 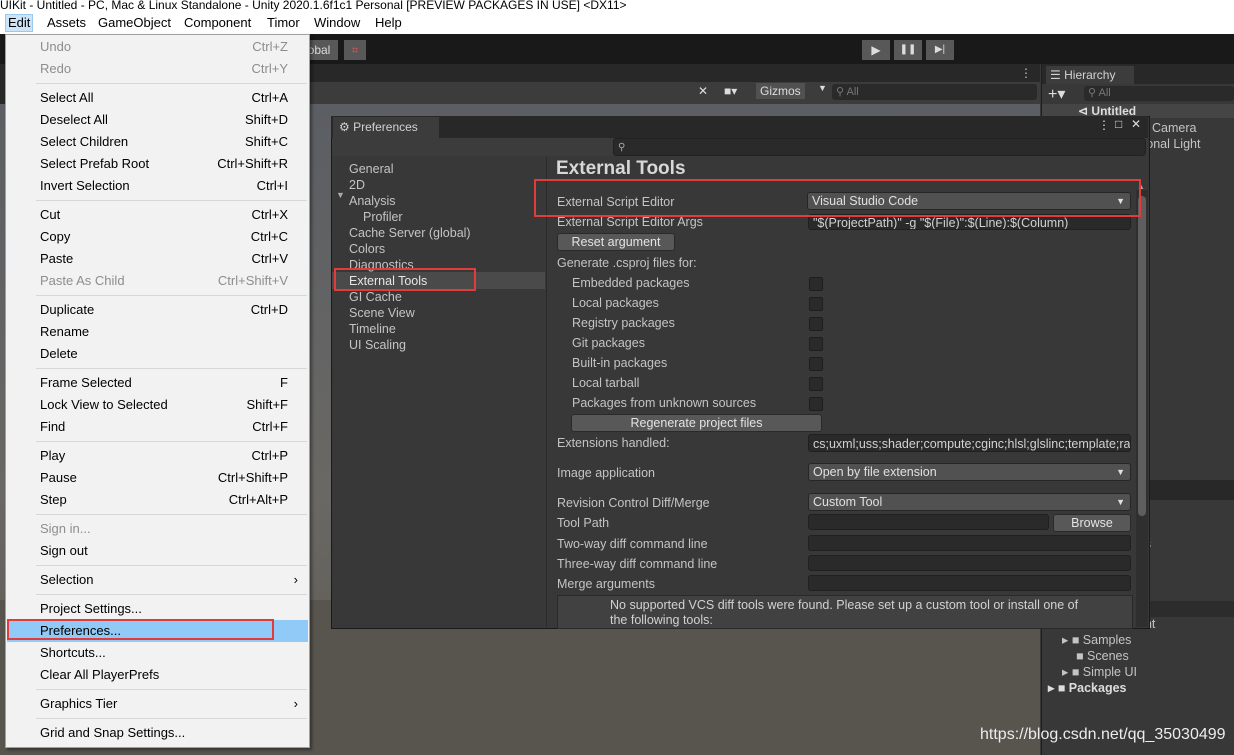 What do you see at coordinates (940, 50) in the screenshot?
I see `step-button: ▶|` at bounding box center [940, 50].